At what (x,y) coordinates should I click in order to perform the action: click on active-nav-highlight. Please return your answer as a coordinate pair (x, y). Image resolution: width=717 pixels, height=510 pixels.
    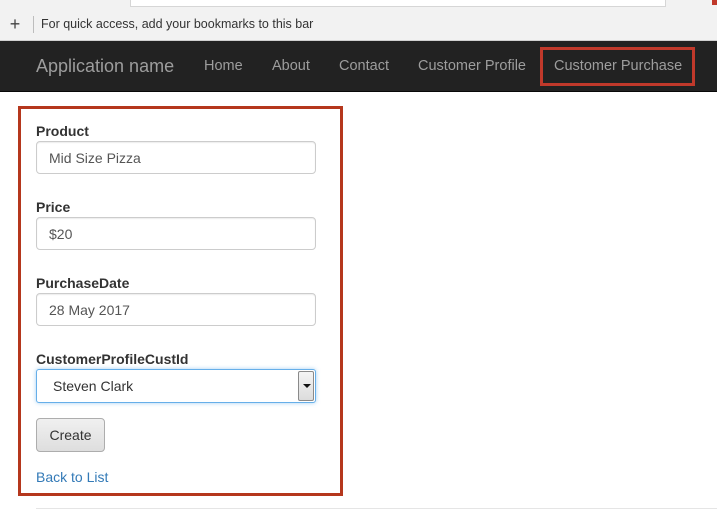
    Looking at the image, I should click on (617, 66).